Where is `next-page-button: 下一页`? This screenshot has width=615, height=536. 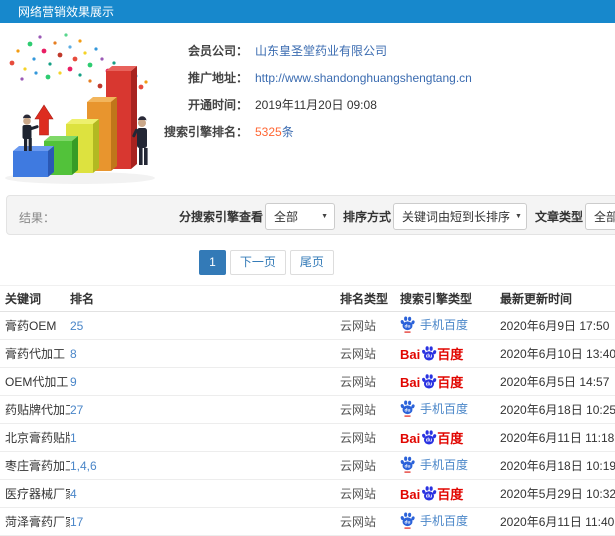
next-page-button: 下一页 is located at coordinates (257, 262).